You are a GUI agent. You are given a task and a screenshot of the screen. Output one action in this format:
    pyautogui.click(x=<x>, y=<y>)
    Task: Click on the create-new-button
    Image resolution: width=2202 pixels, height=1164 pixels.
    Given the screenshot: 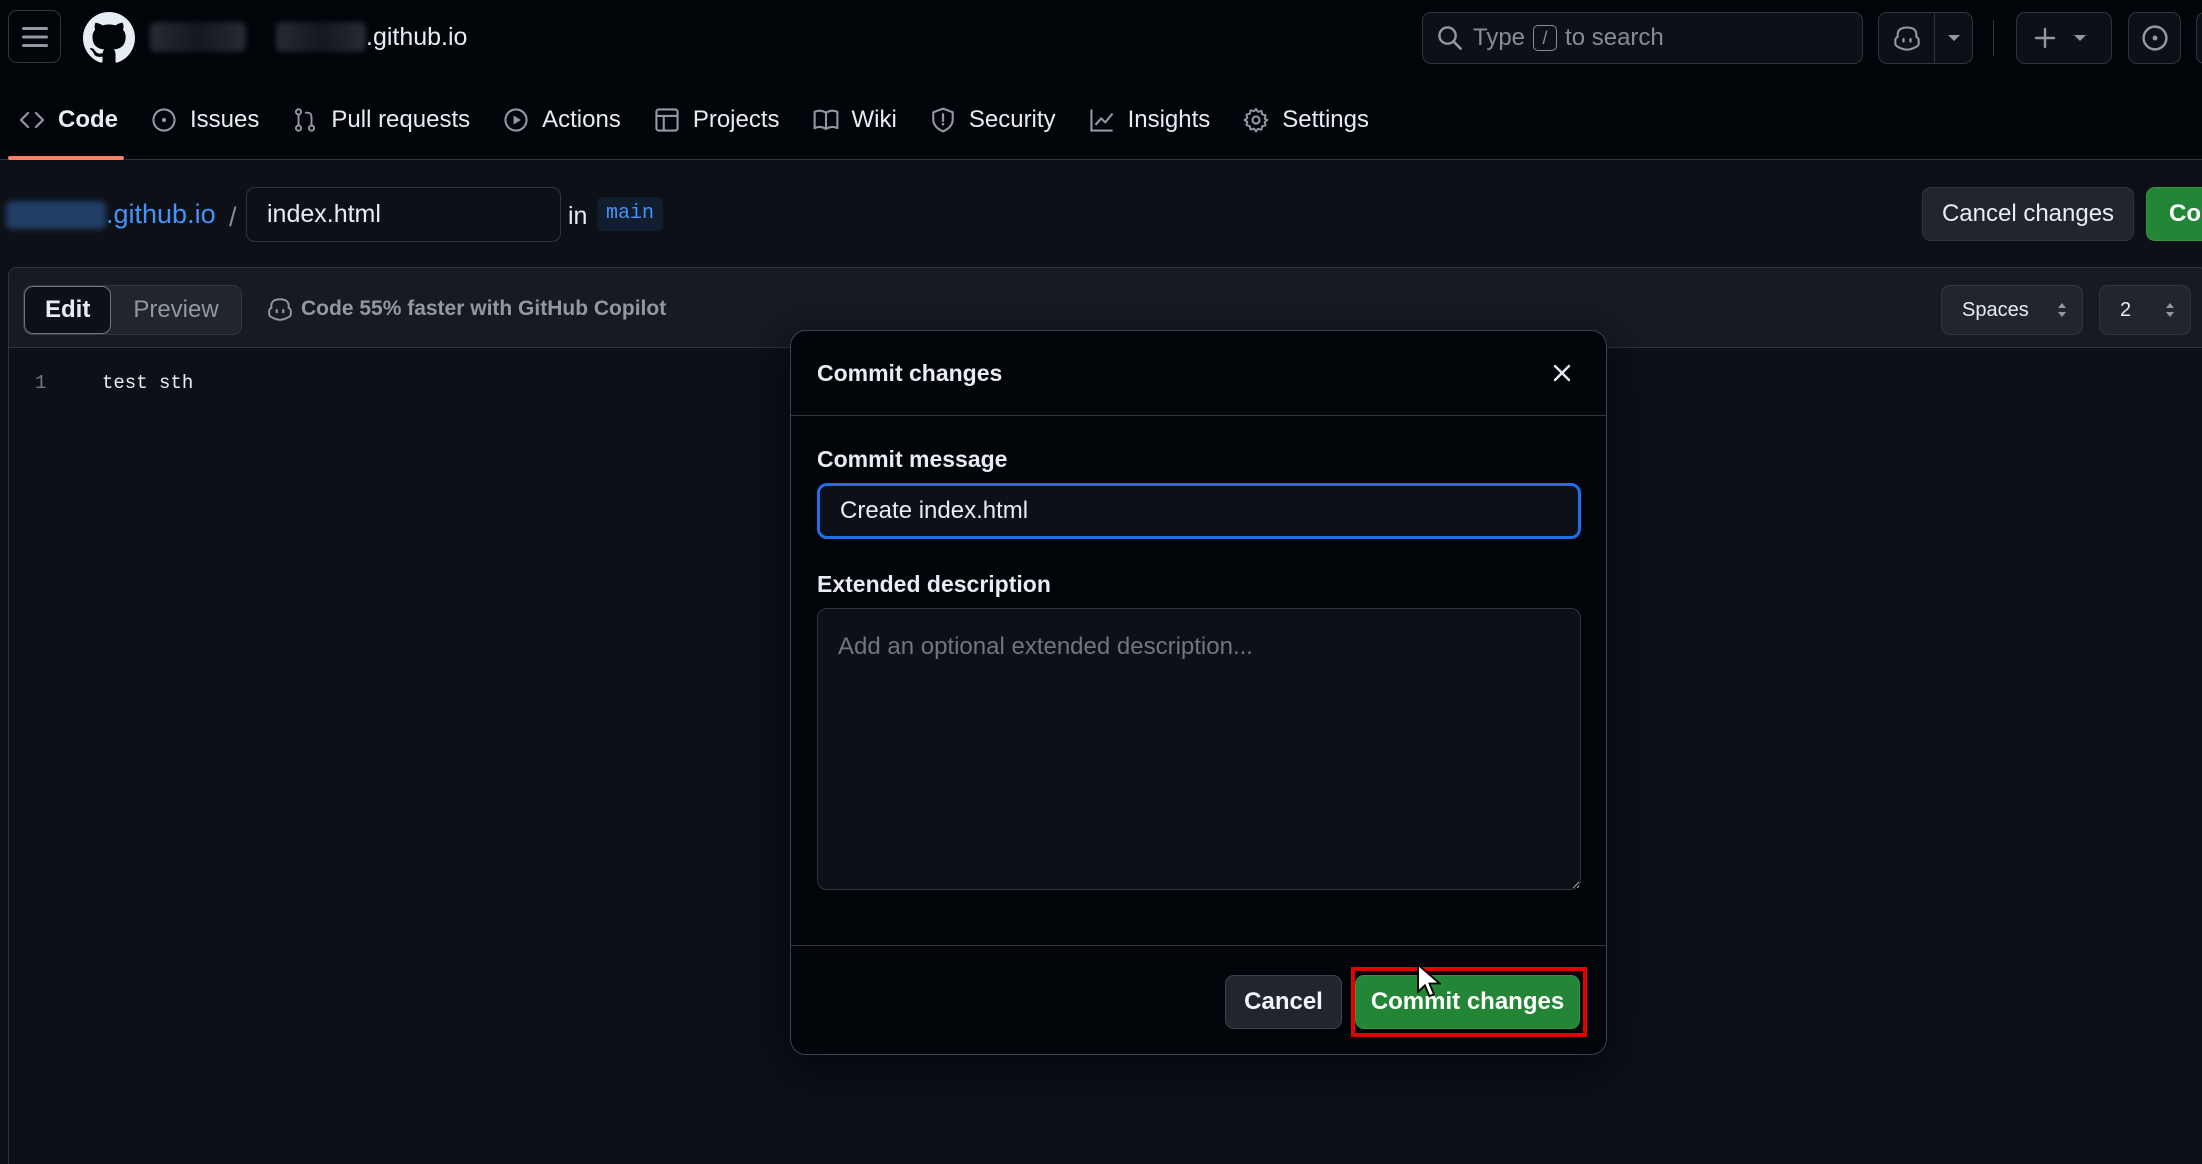 What is the action you would take?
    pyautogui.click(x=2064, y=38)
    